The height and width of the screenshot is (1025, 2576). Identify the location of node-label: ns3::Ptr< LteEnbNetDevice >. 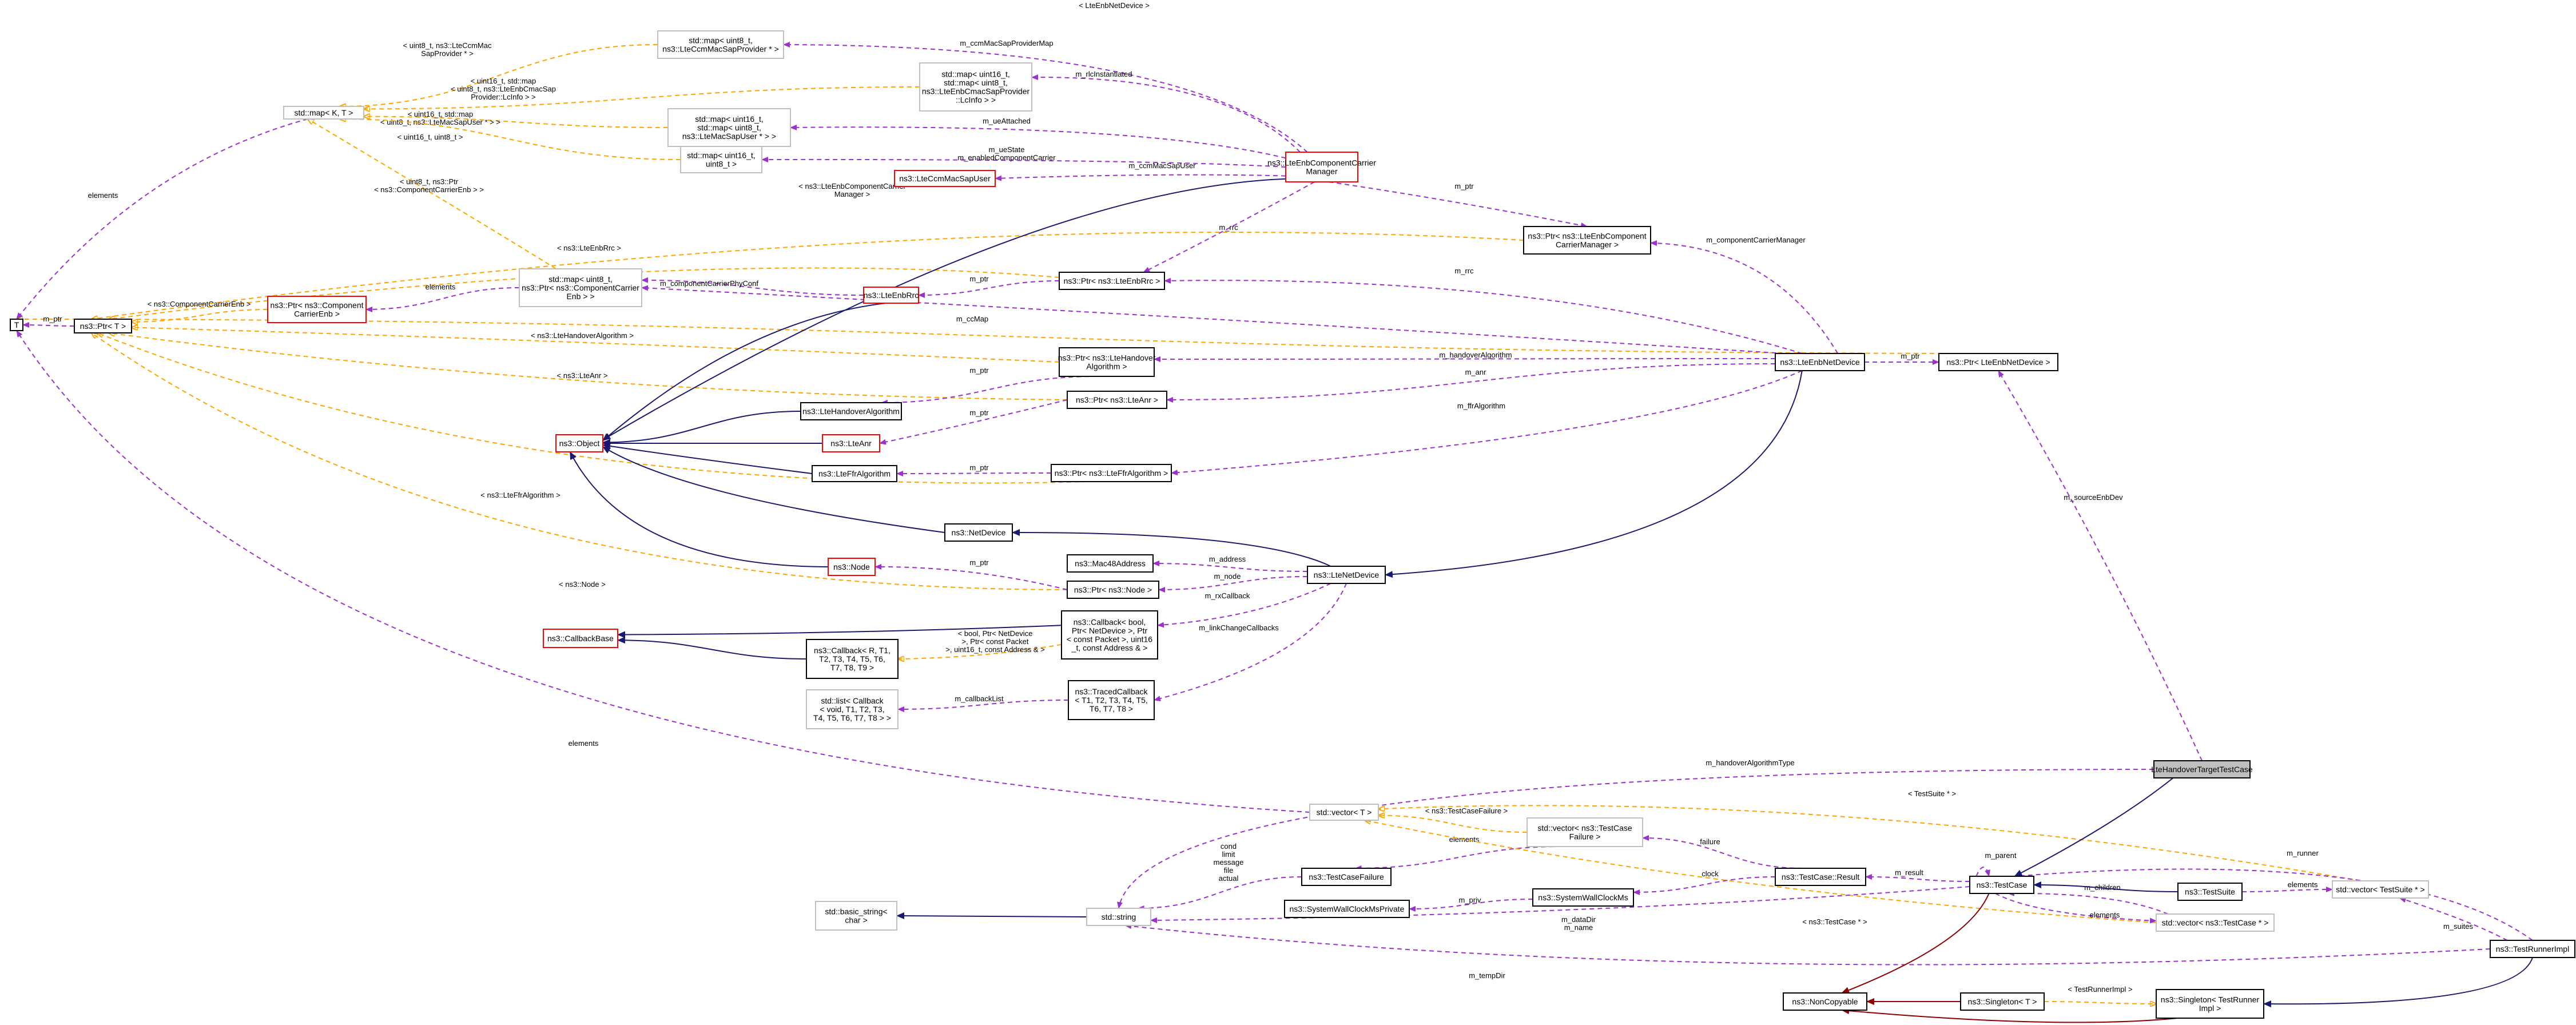
(1998, 362).